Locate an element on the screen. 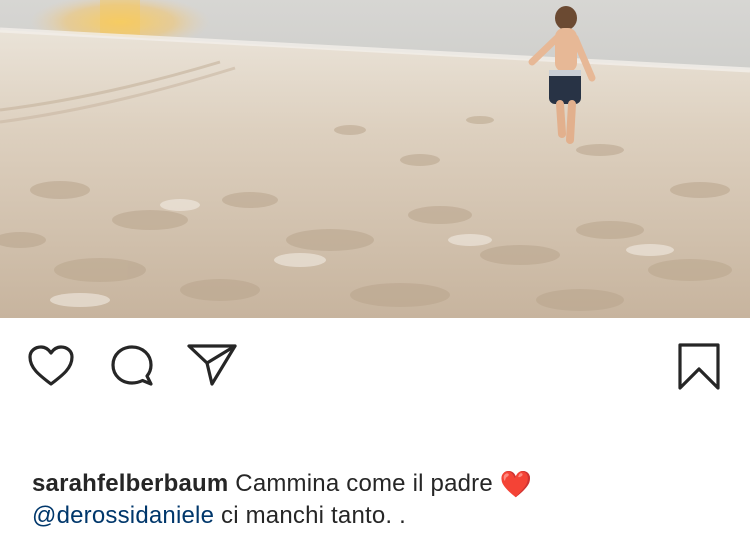 This screenshot has height=534, width=750. red-heart-emoji: ❤️ is located at coordinates (516, 484).